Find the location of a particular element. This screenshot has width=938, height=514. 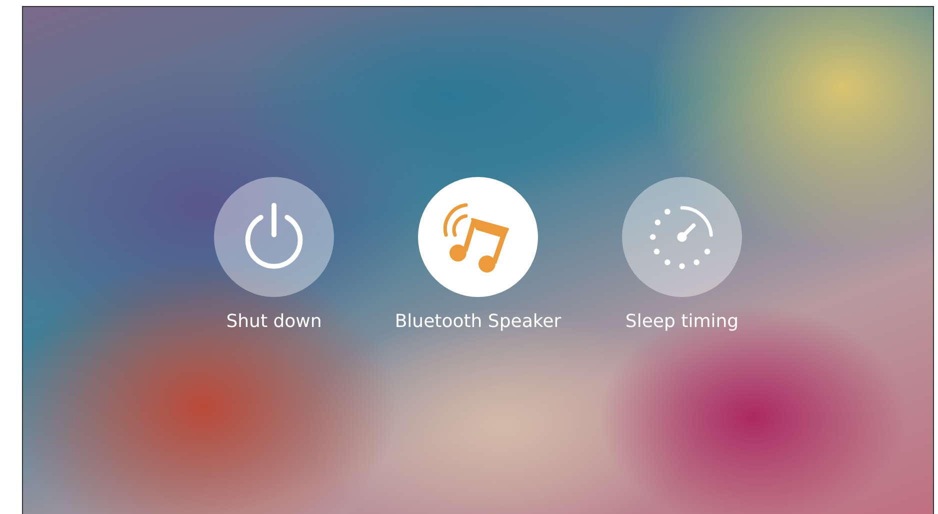

option-label: Bluetooth Speaker is located at coordinates (478, 321).